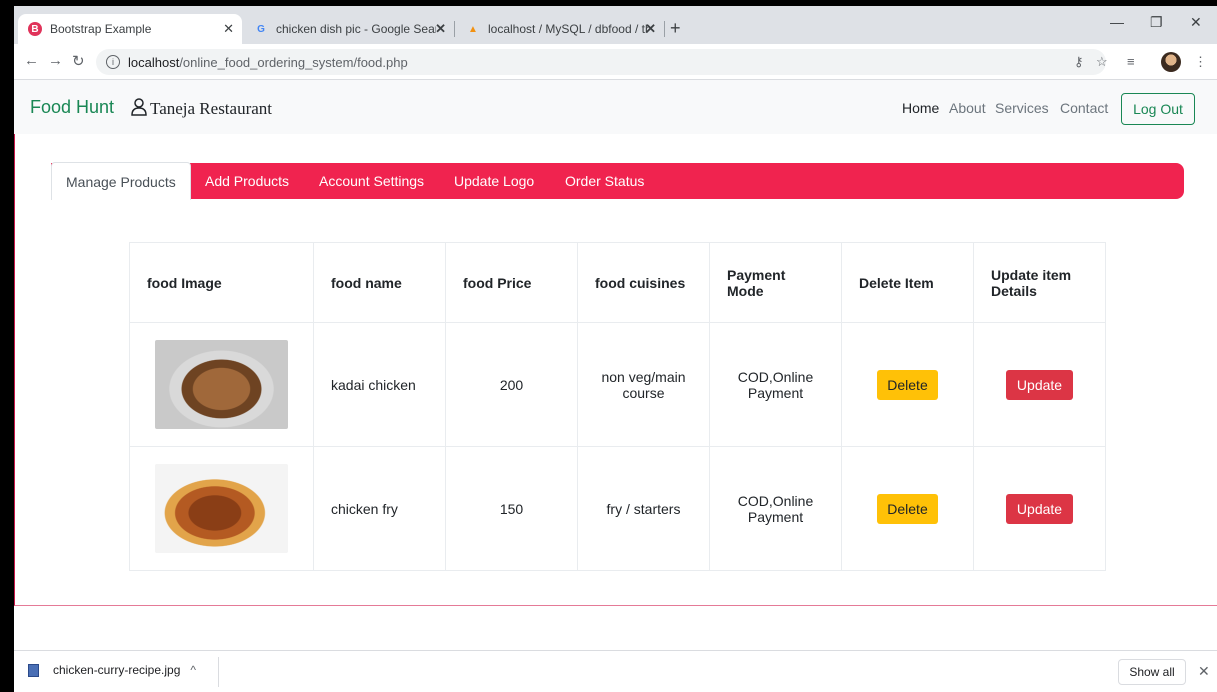 This screenshot has height=692, width=1217. Describe the element at coordinates (473, 29) in the screenshot. I see `phpmyadmin-favicon-icon: ▲` at that location.